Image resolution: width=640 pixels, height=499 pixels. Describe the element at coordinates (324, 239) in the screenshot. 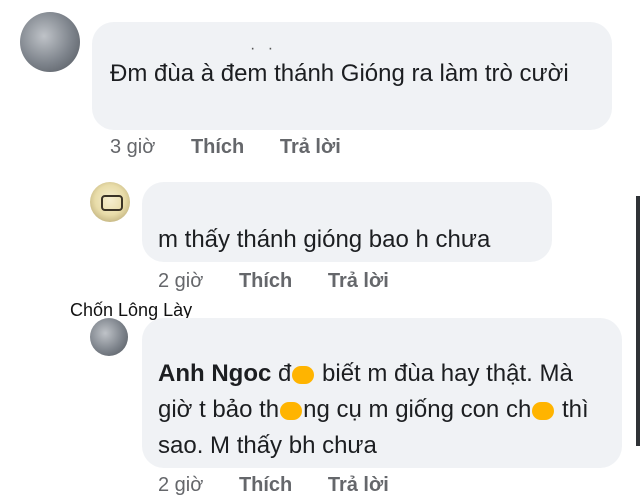

I see `comment-text: m thấy thánh gióng bao h chưa` at that location.